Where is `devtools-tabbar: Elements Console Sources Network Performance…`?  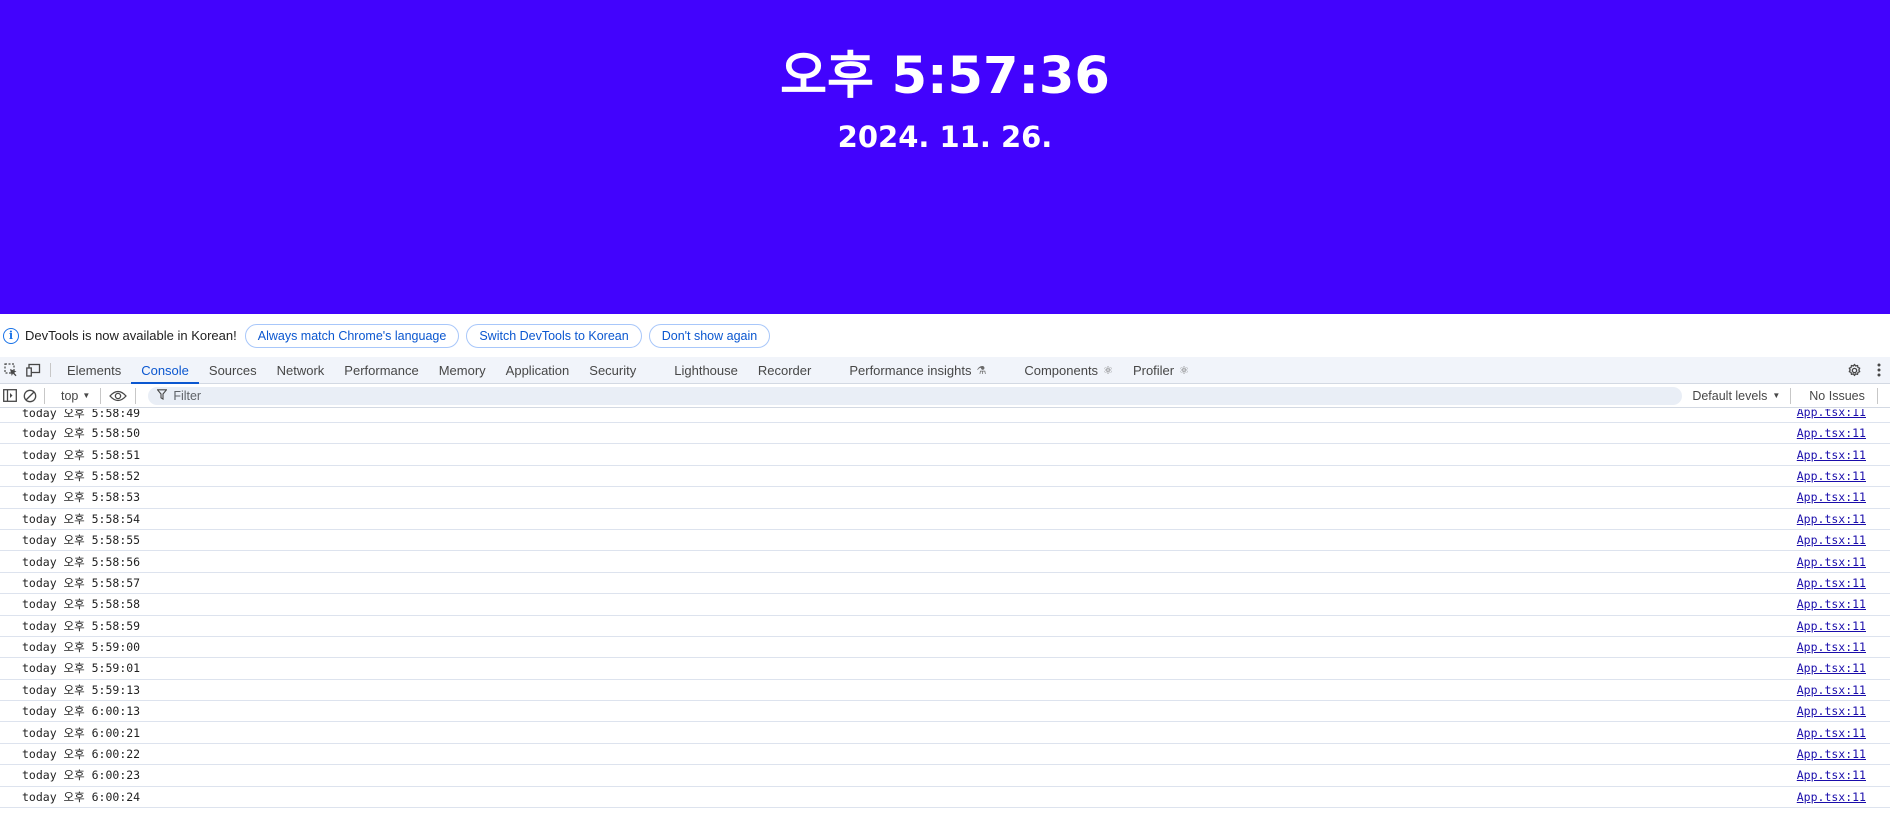
devtools-tabbar: Elements Console Sources Network Performance… is located at coordinates (945, 370).